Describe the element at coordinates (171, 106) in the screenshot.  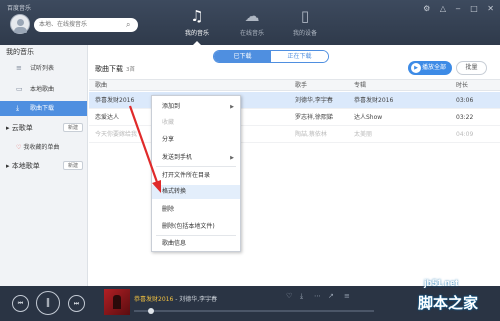
I see `menu-item-label: 添加到` at that location.